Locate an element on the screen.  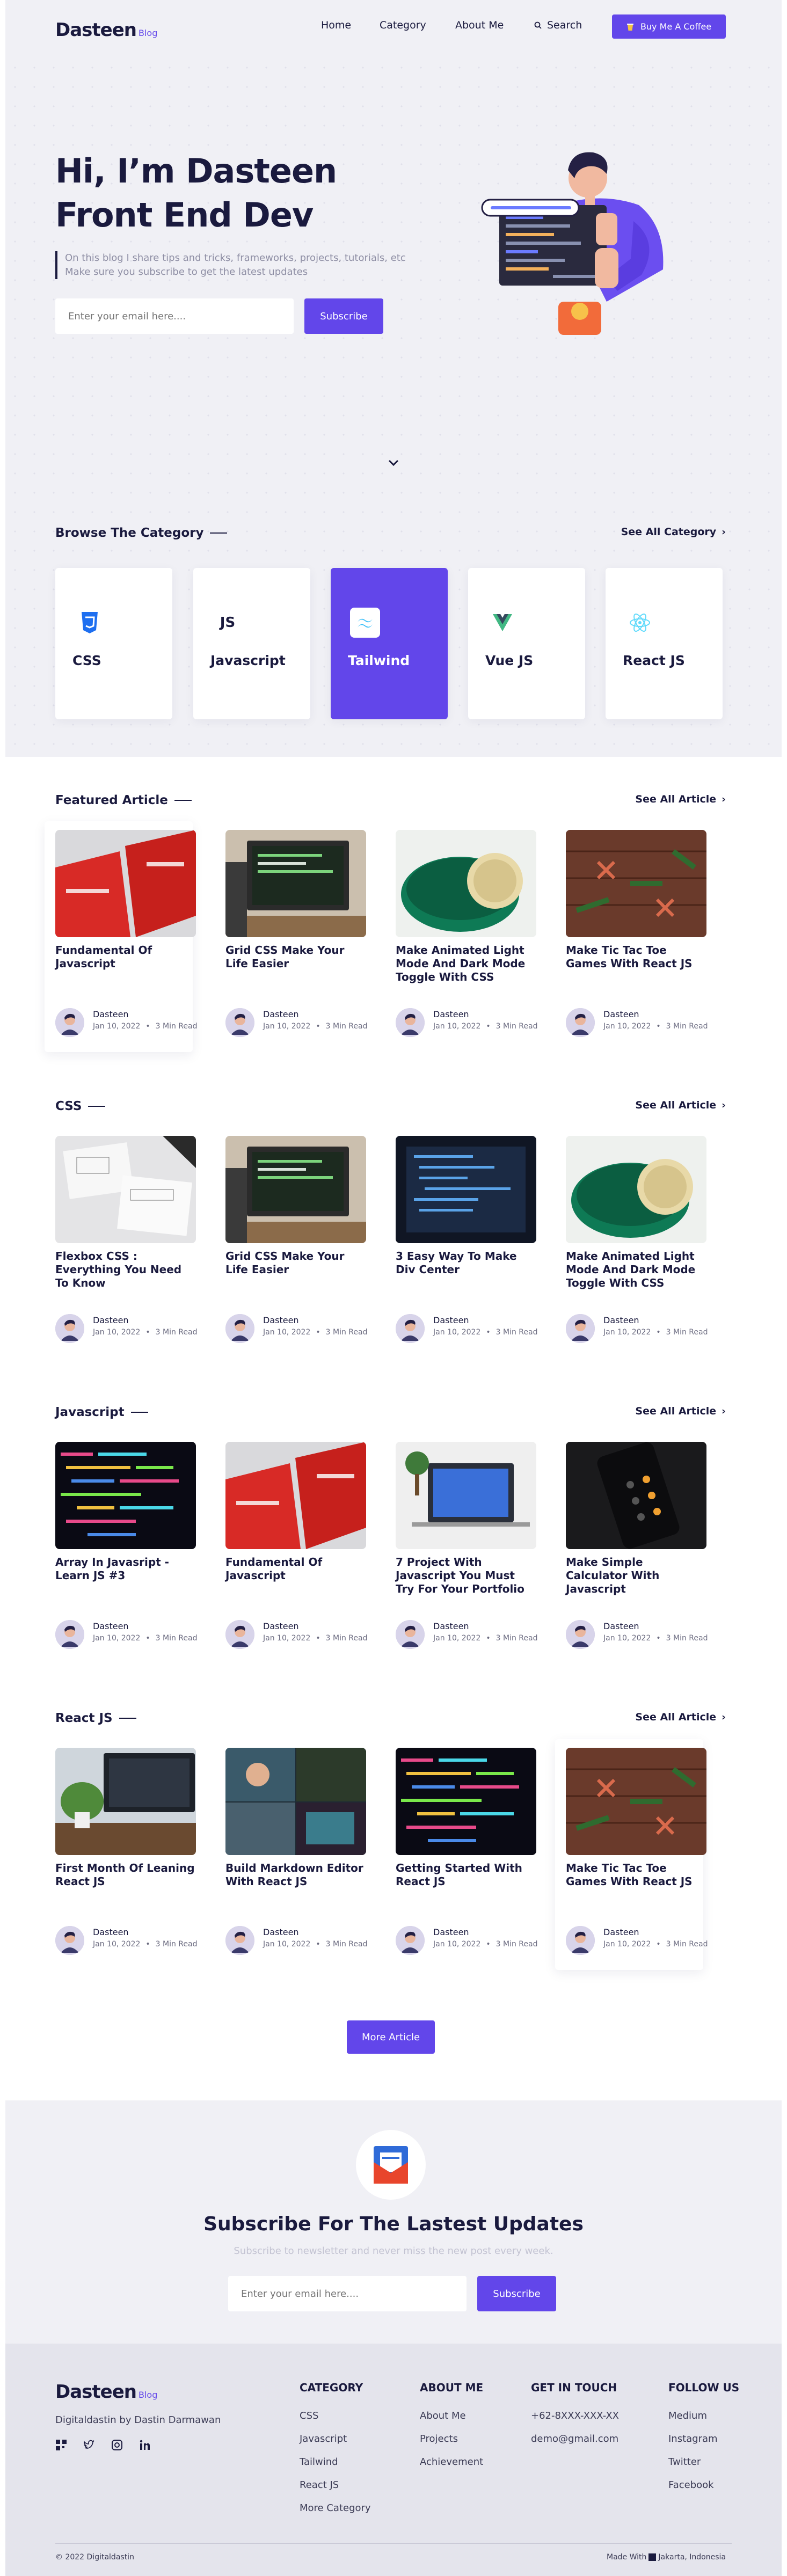
article-title: Array In Javasript - Learn JS #3 is located at coordinates (125, 1569).